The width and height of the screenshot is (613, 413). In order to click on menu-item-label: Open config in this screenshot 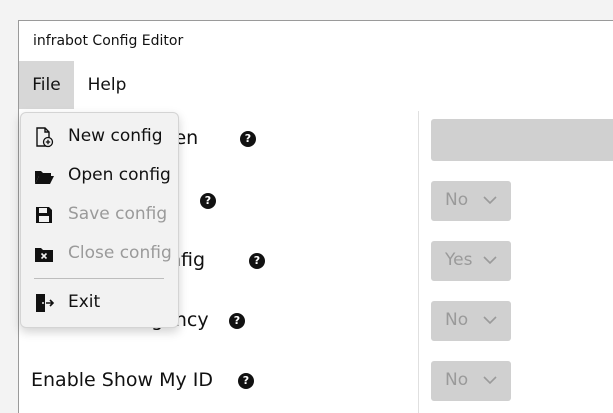, I will do `click(119, 175)`.